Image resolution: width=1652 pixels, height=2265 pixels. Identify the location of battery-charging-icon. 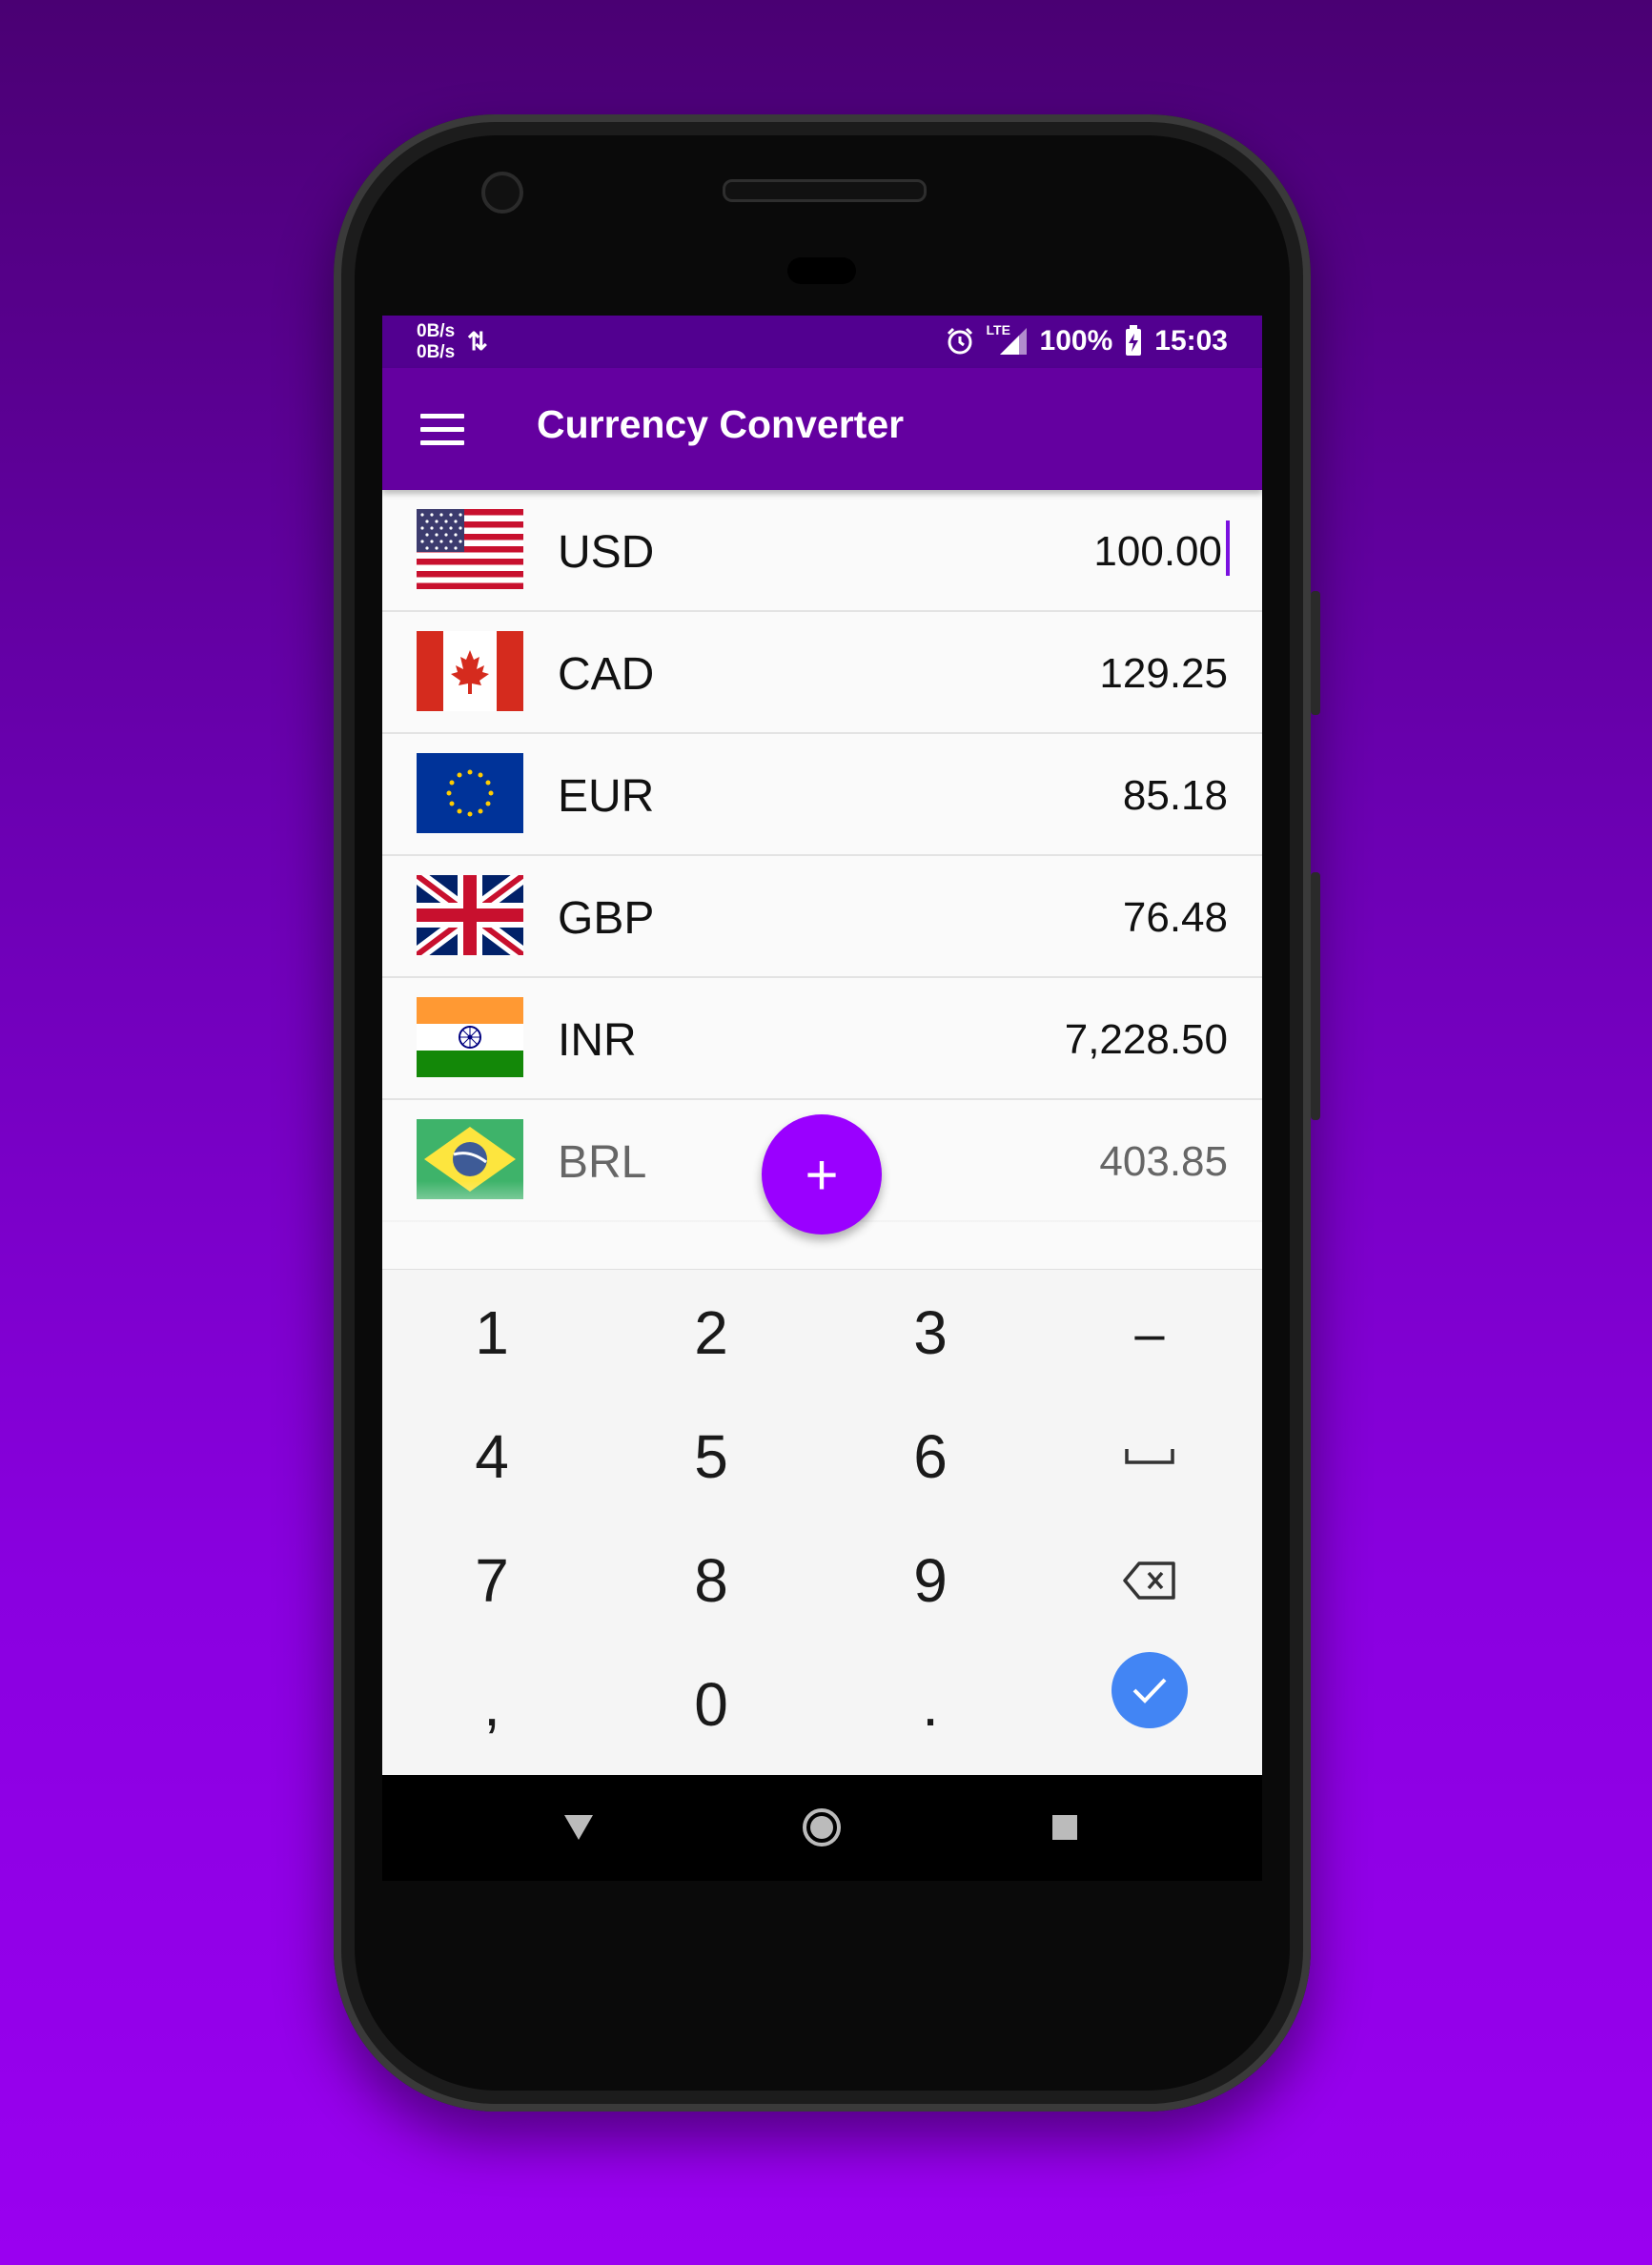
(1134, 340).